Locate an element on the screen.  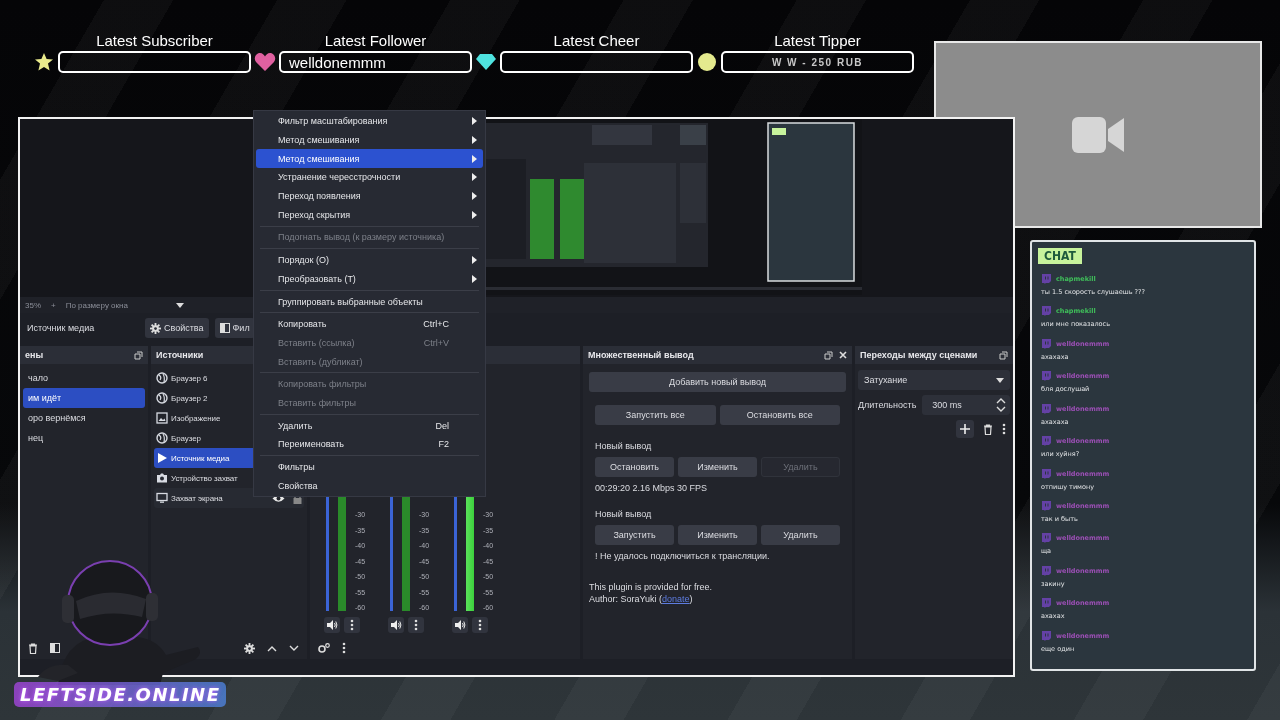
source-name: Захват экрана is located at coordinates (197, 498).